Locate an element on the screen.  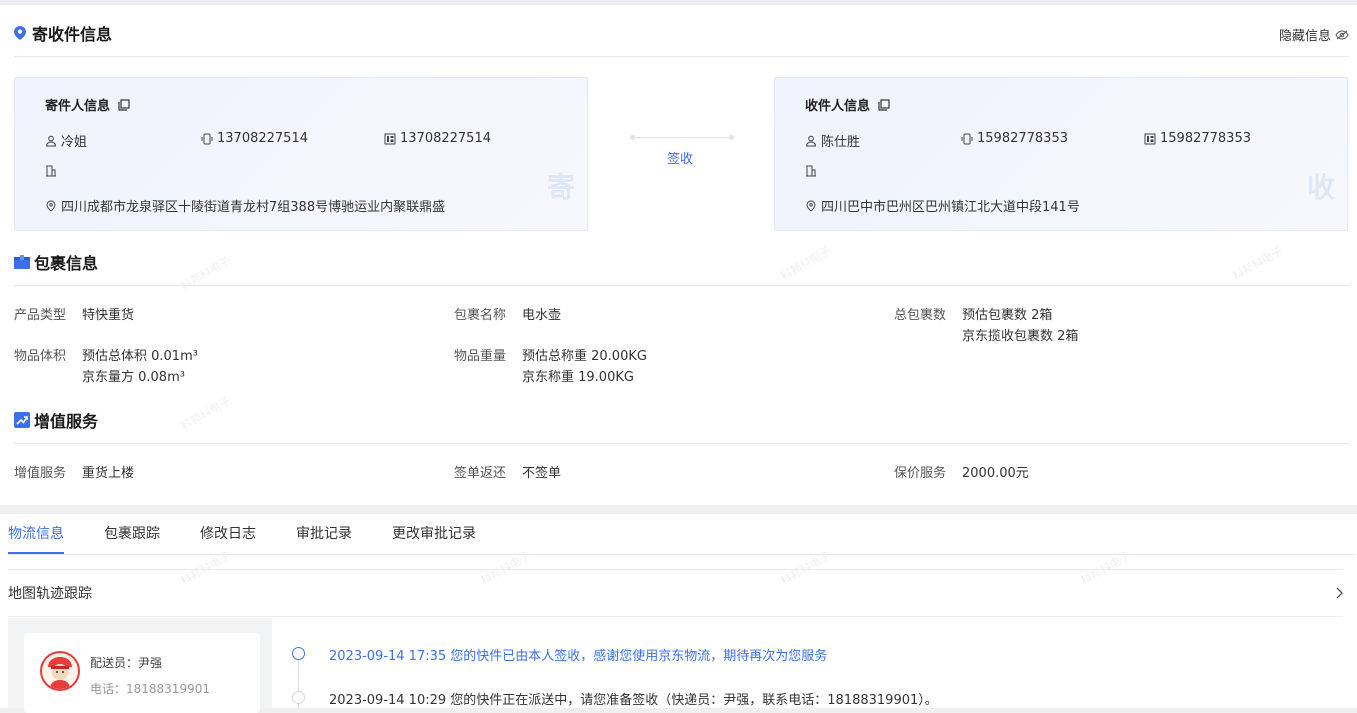
status-connector is located at coordinates (682, 137).